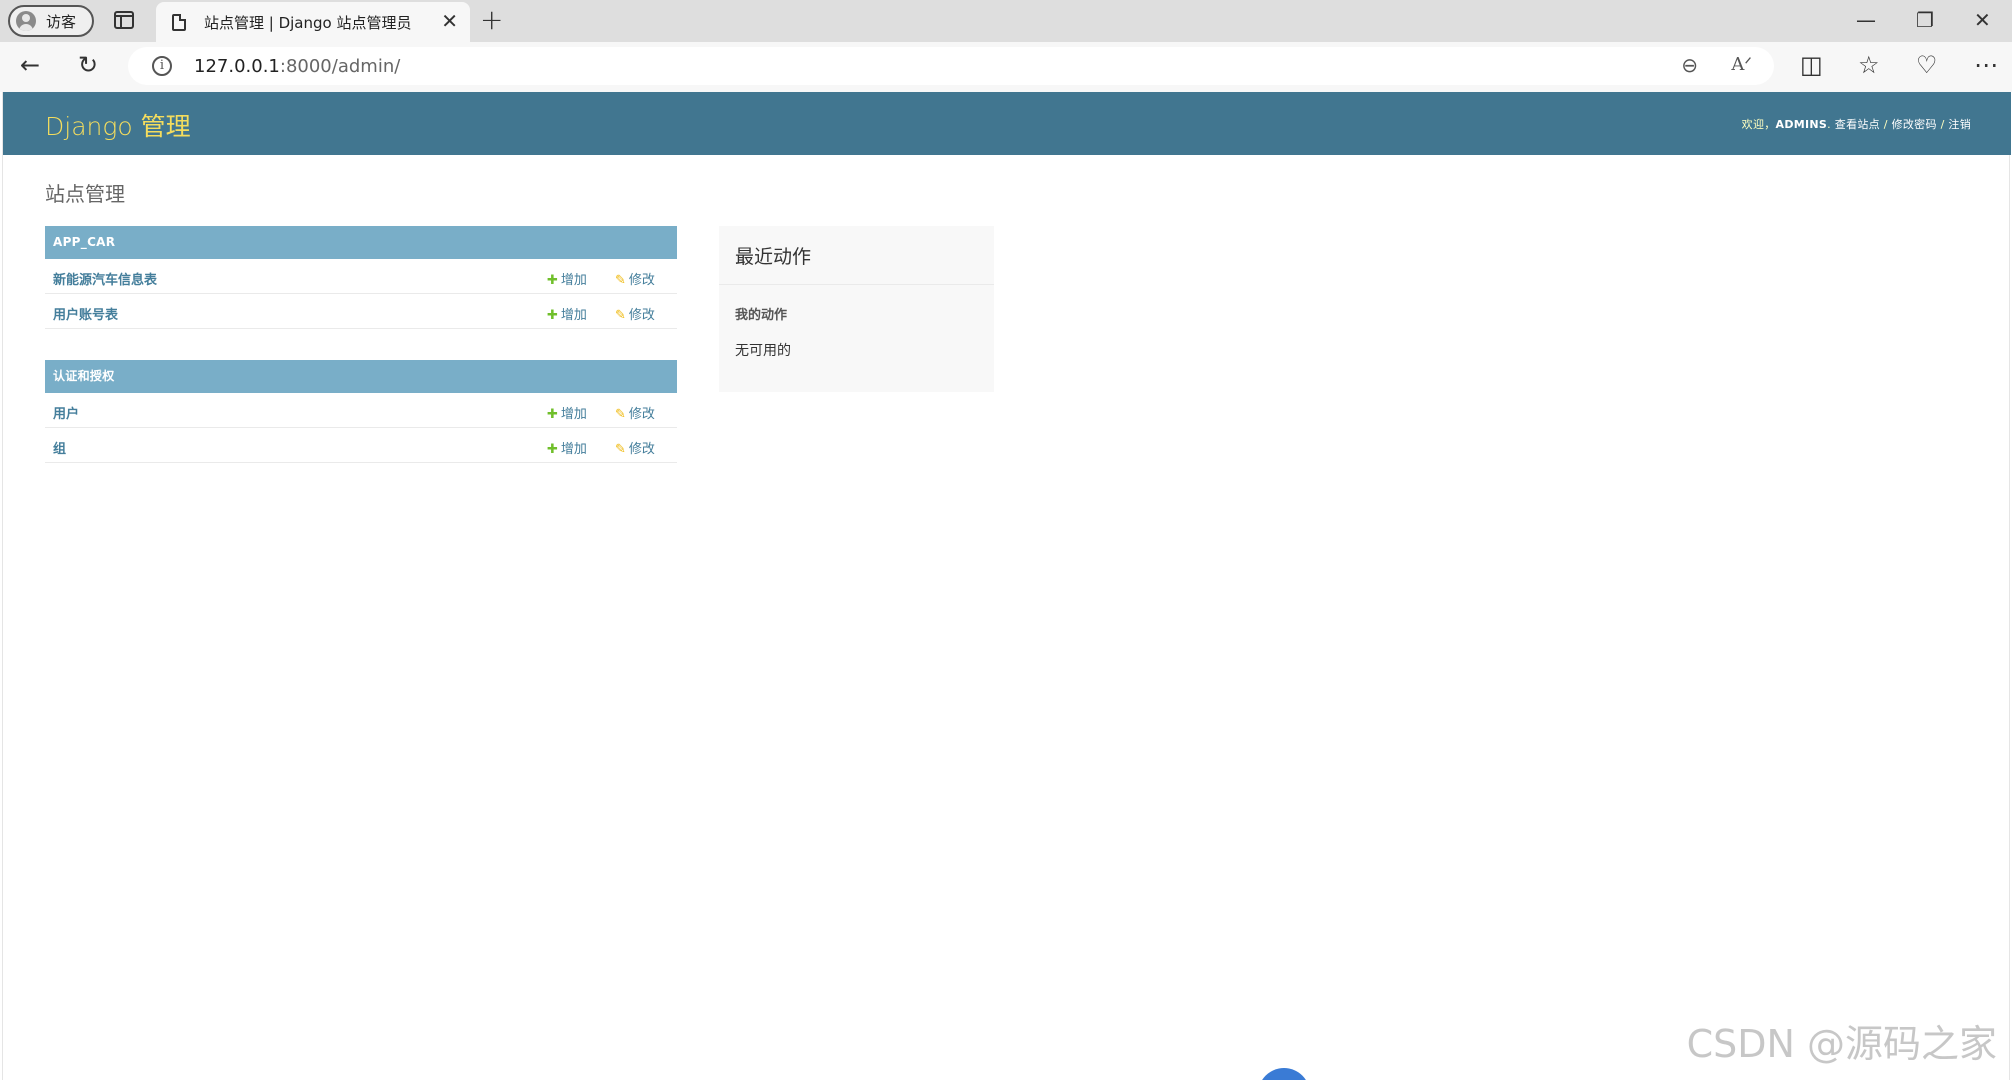 The image size is (2012, 1080). I want to click on table-row: 用户 ✚ 增加 ✎ 修改, so click(361, 410).